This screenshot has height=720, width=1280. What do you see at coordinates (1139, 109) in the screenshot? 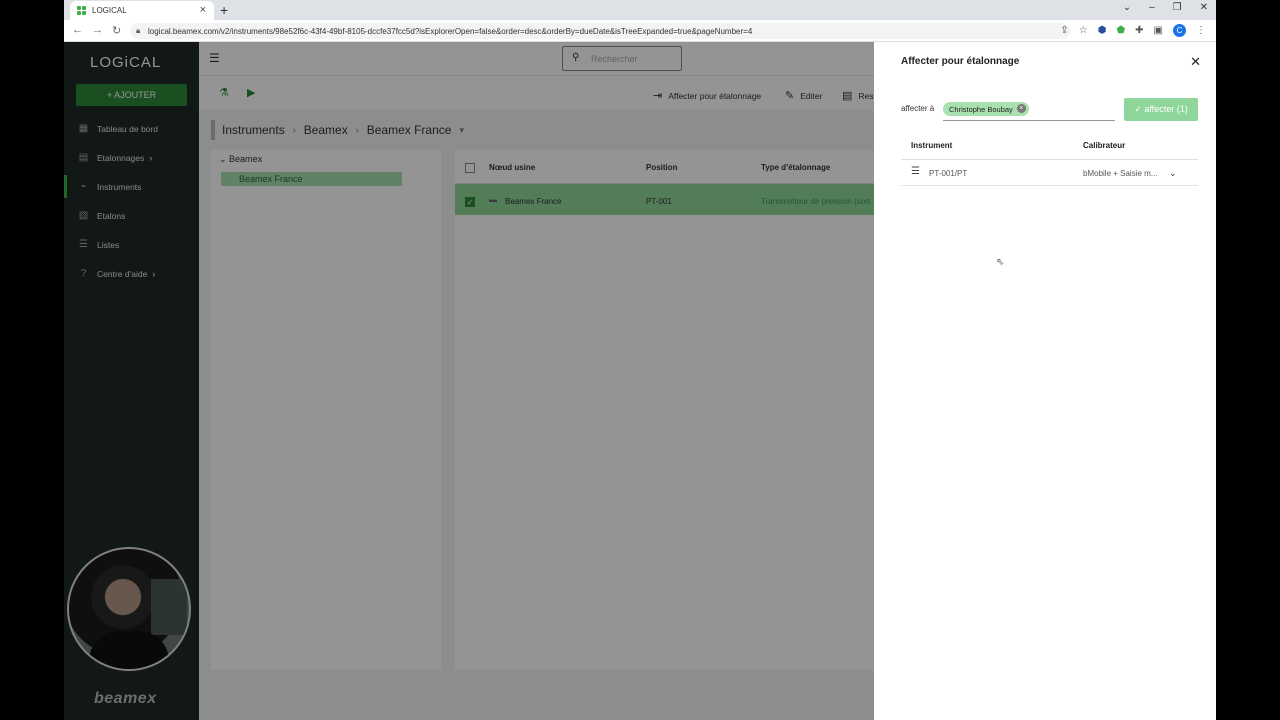
I see `check-icon: ✓` at bounding box center [1139, 109].